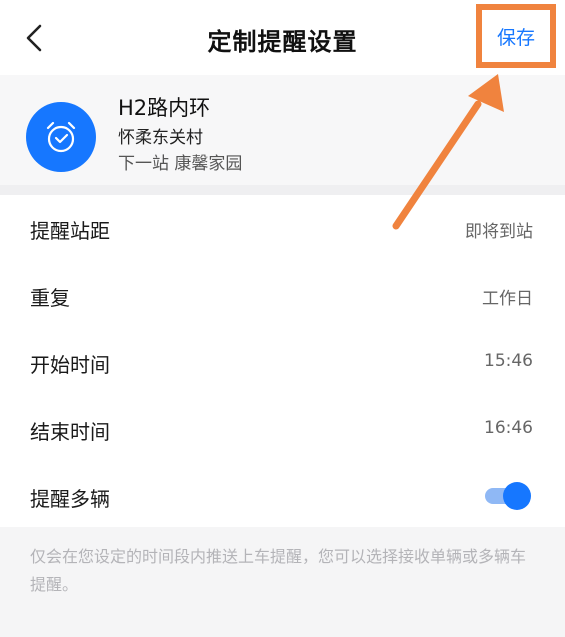  I want to click on route-name: H2路内环, so click(164, 108).